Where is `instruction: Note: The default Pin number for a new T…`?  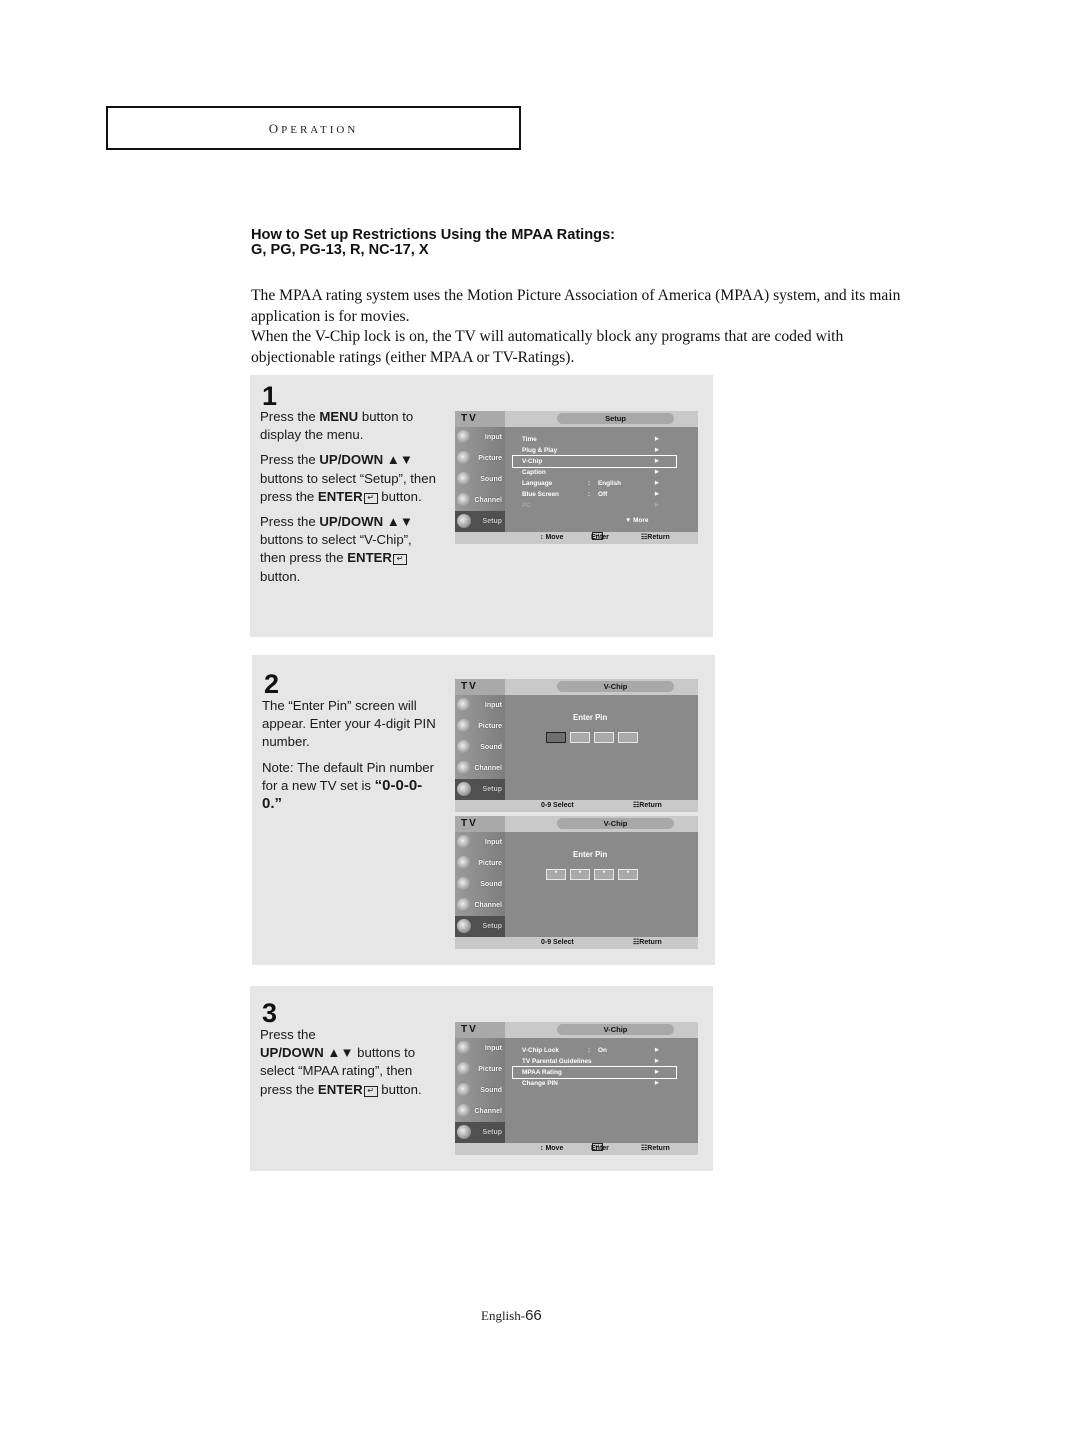 instruction: Note: The default Pin number for a new T… is located at coordinates (348, 786).